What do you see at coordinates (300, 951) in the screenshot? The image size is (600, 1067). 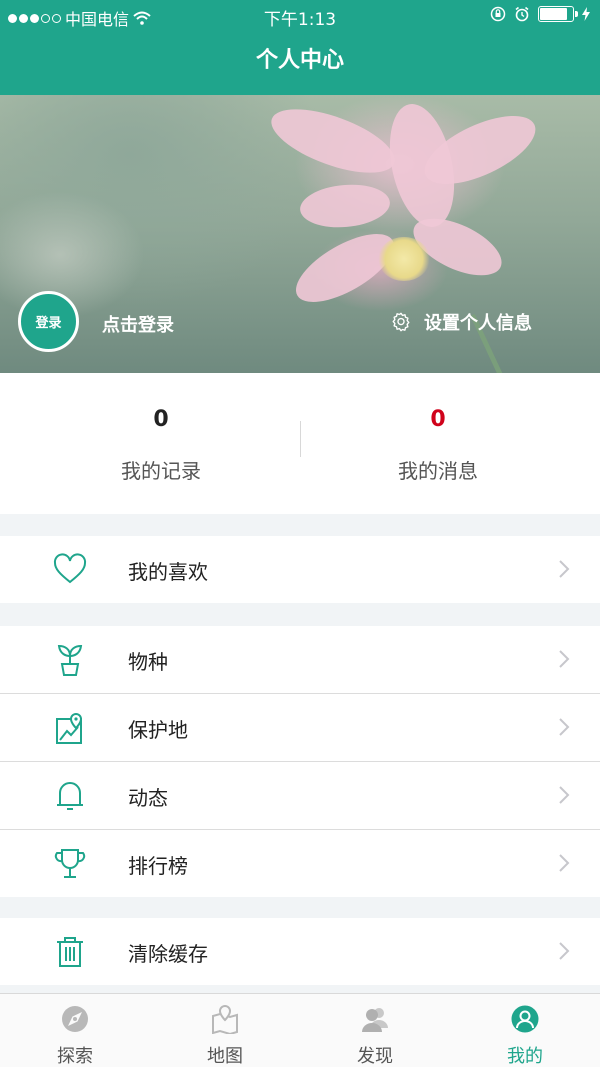 I see `menu-item-clear-cache: 清除缓存` at bounding box center [300, 951].